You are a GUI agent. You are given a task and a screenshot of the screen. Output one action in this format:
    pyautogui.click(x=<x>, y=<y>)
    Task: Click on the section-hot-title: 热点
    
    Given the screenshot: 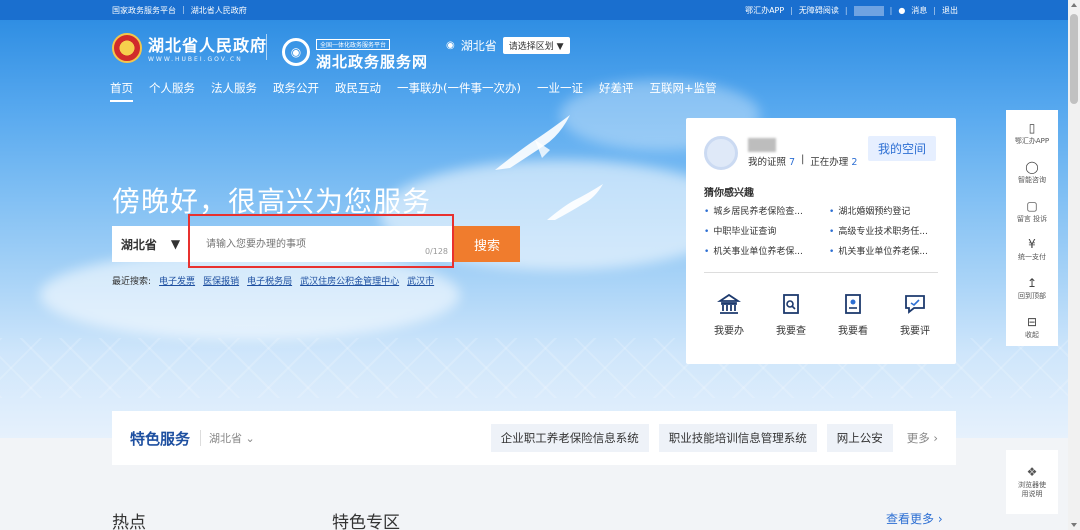 What is the action you would take?
    pyautogui.click(x=129, y=521)
    